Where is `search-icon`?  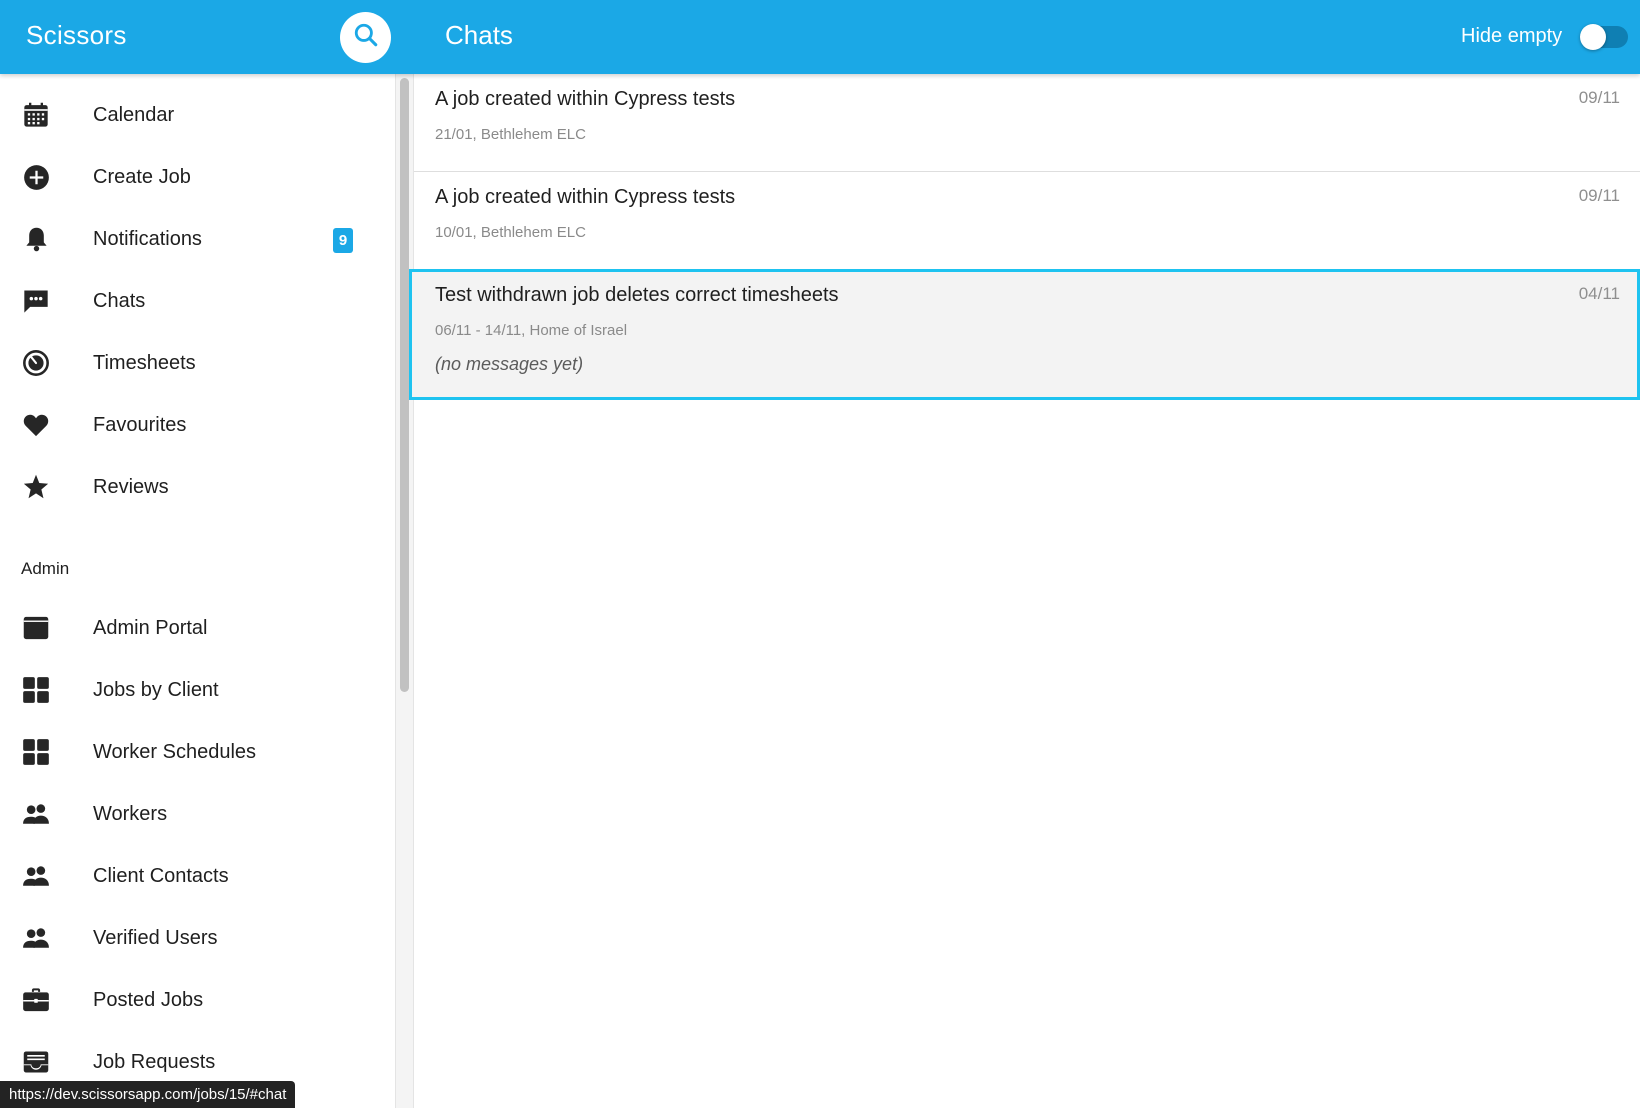
search-icon is located at coordinates (366, 37).